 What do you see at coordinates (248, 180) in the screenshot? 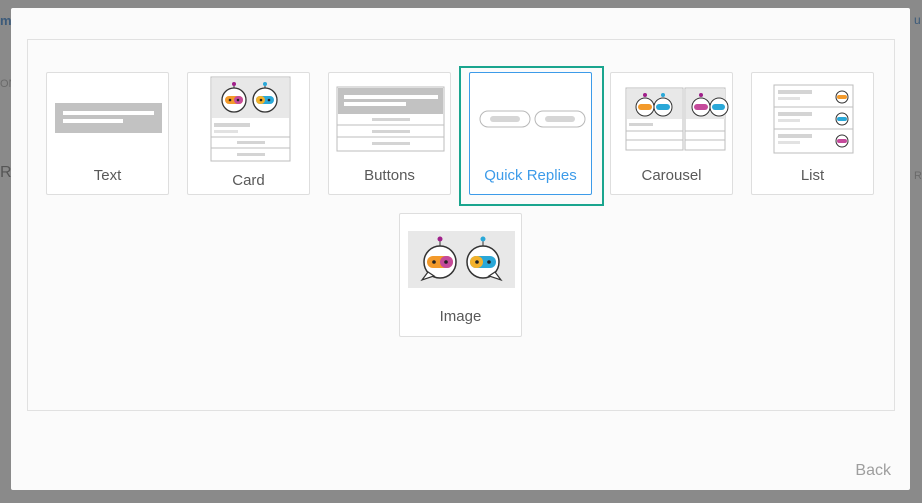
I see `template-tile-card-label: Card` at bounding box center [248, 180].